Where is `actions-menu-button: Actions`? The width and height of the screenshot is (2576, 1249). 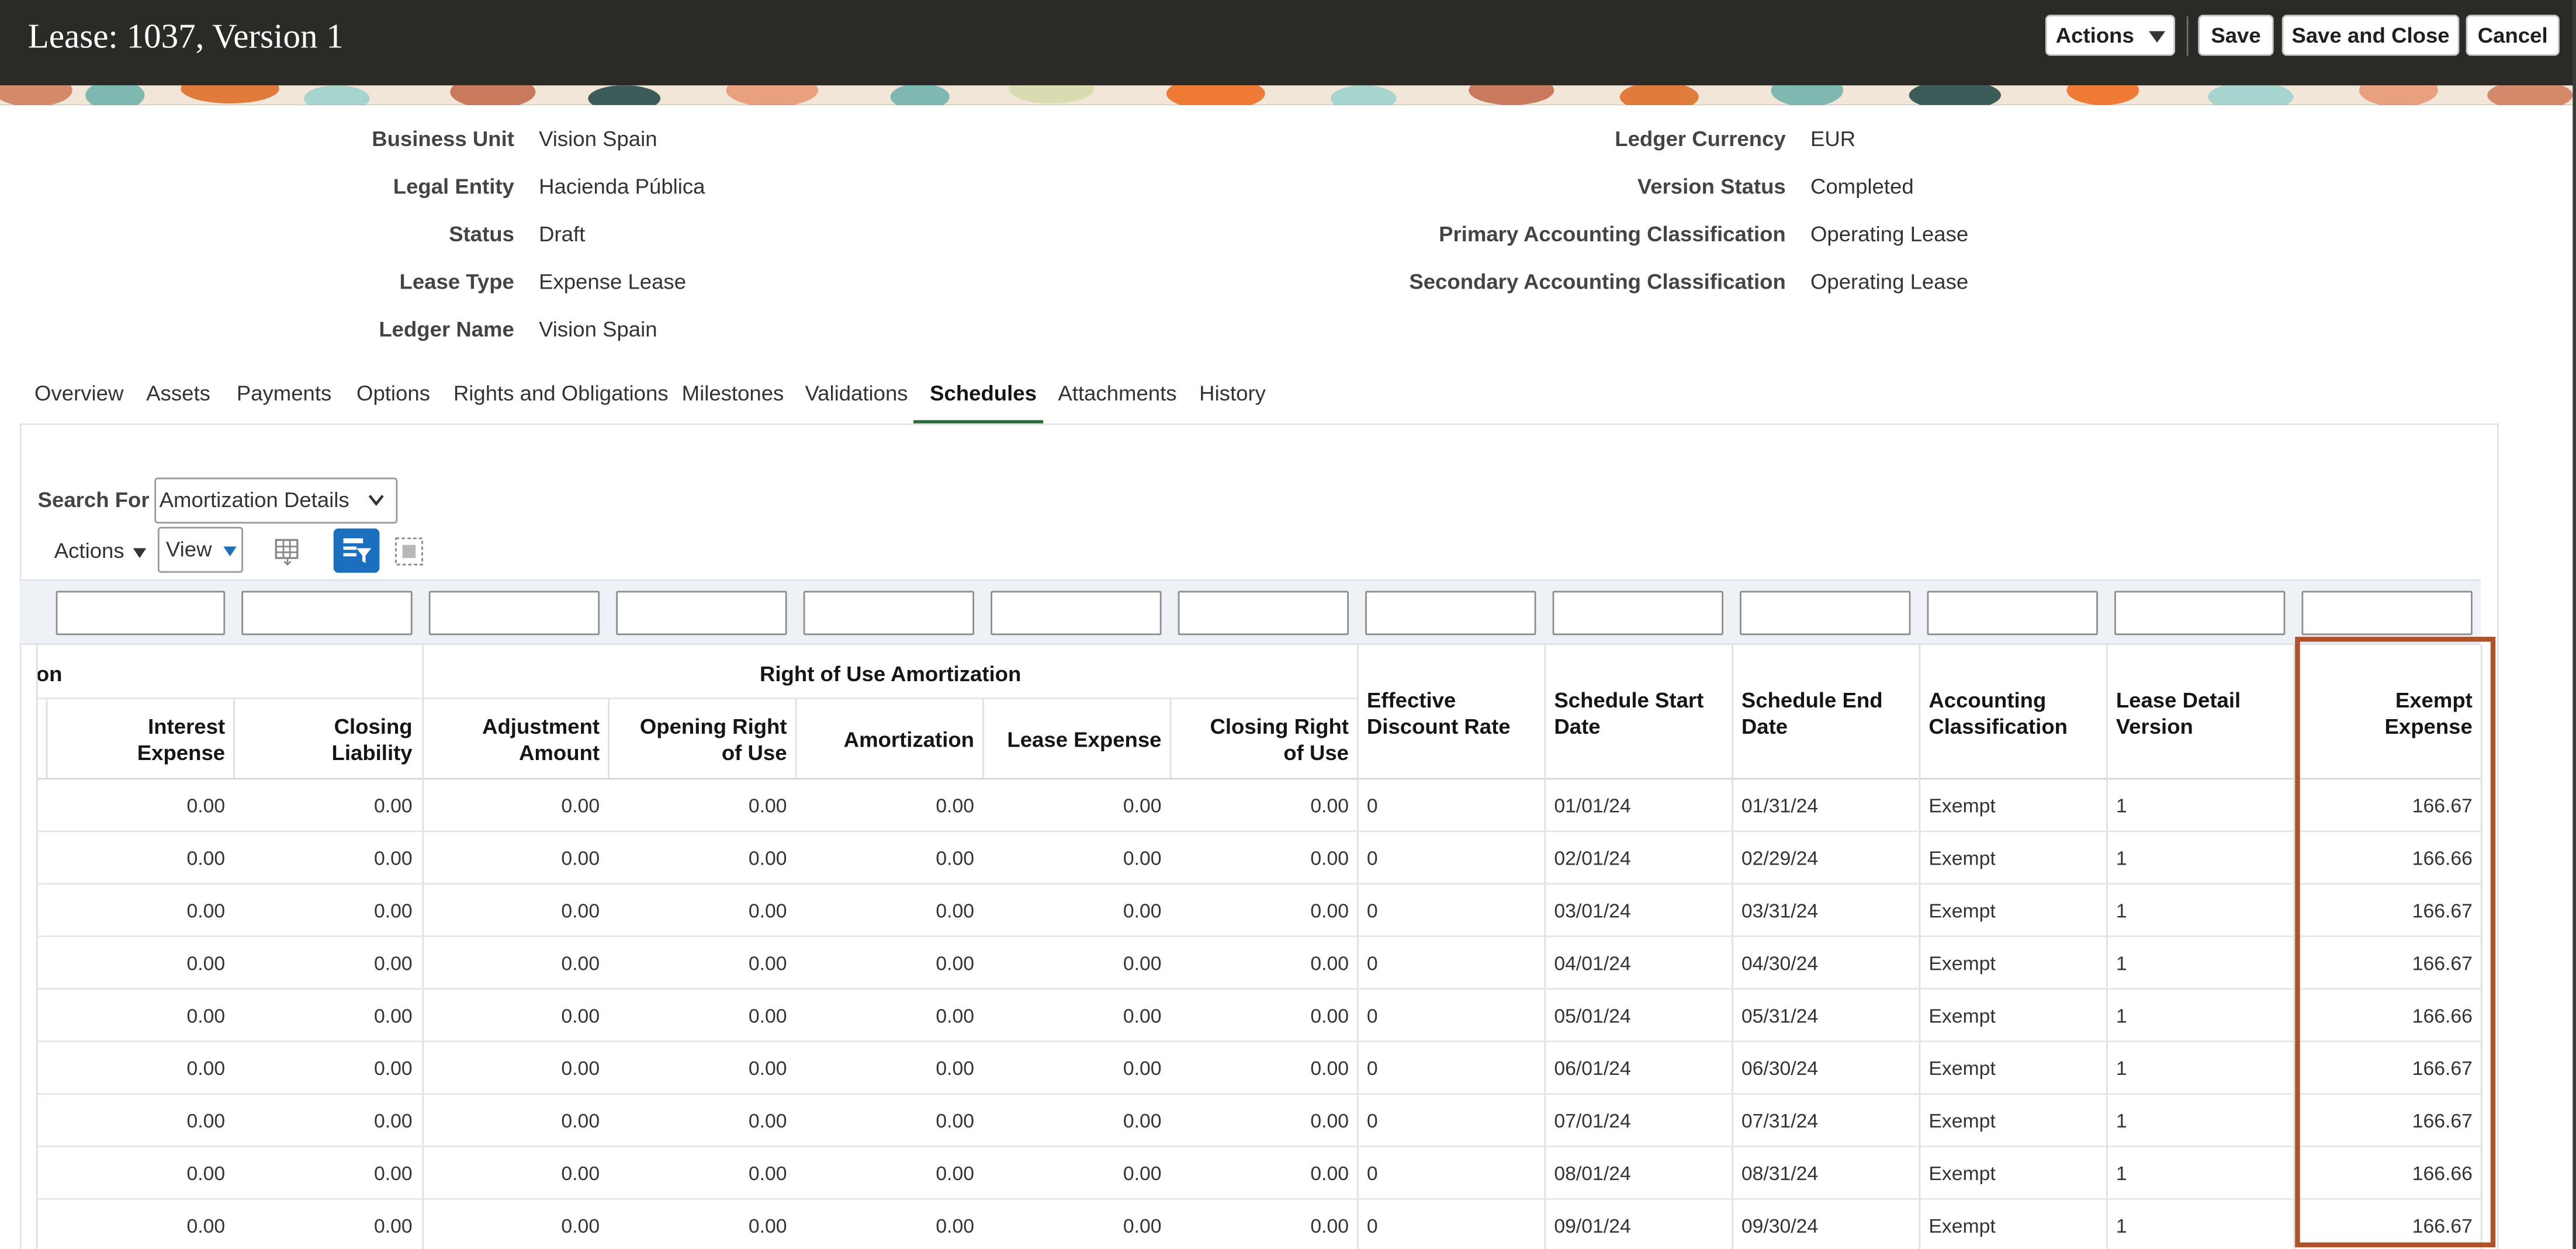 actions-menu-button: Actions is located at coordinates (2110, 35).